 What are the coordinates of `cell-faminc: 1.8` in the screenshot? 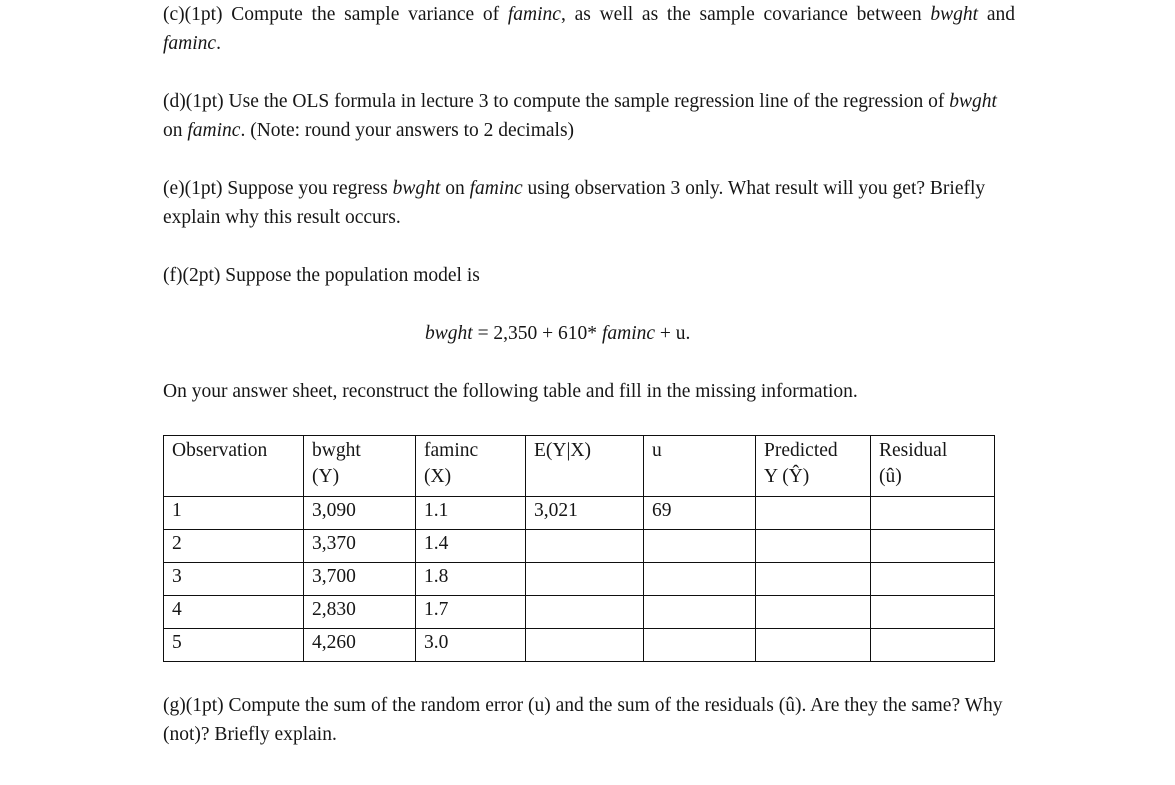 It's located at (470, 579).